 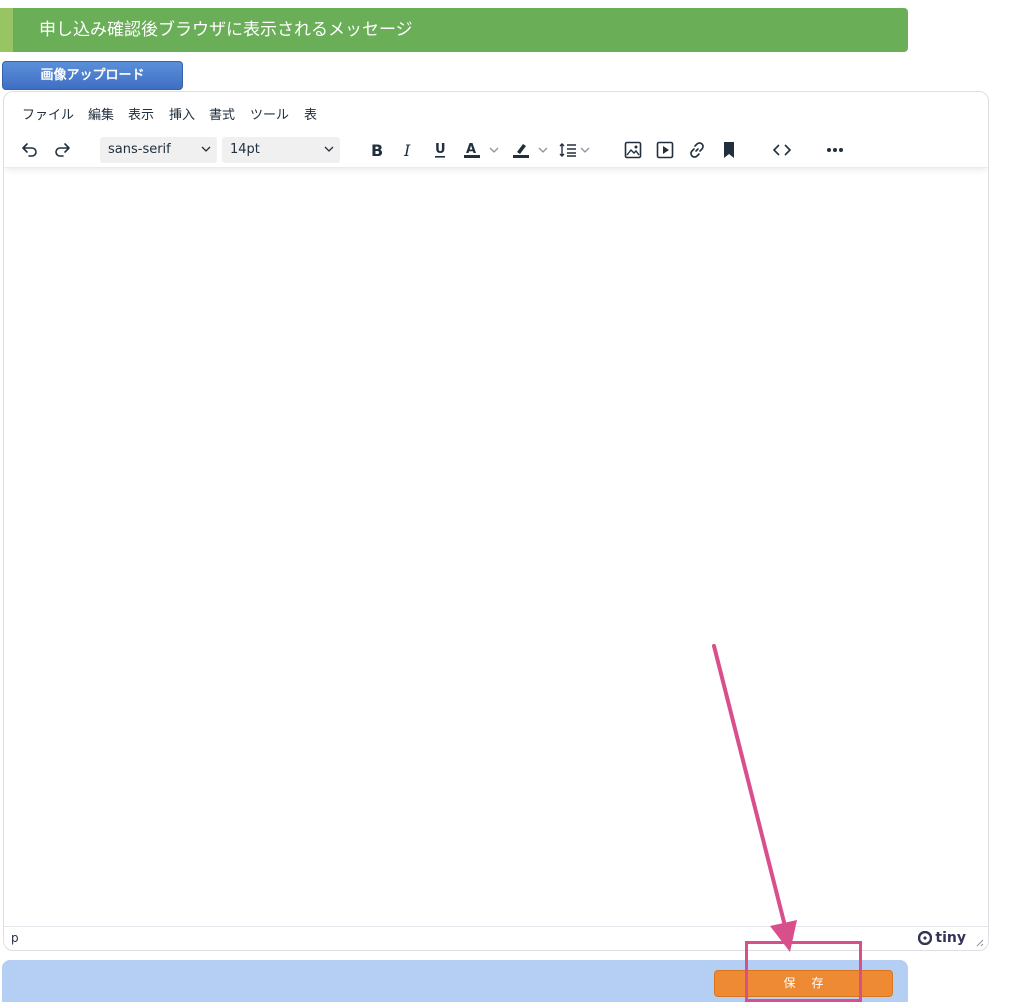 I want to click on tiny-brand-label: tiny, so click(x=950, y=938).